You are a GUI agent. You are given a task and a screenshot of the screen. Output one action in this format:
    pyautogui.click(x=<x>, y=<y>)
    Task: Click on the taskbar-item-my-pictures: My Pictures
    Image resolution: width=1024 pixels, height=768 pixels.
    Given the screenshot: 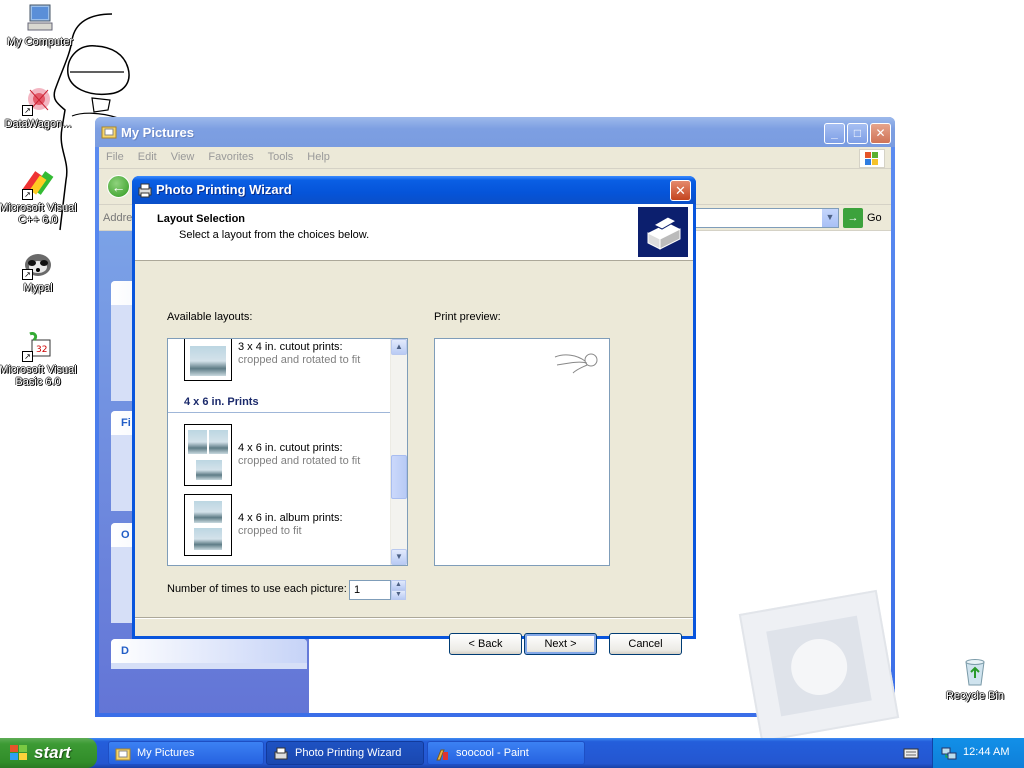 What is the action you would take?
    pyautogui.click(x=186, y=753)
    